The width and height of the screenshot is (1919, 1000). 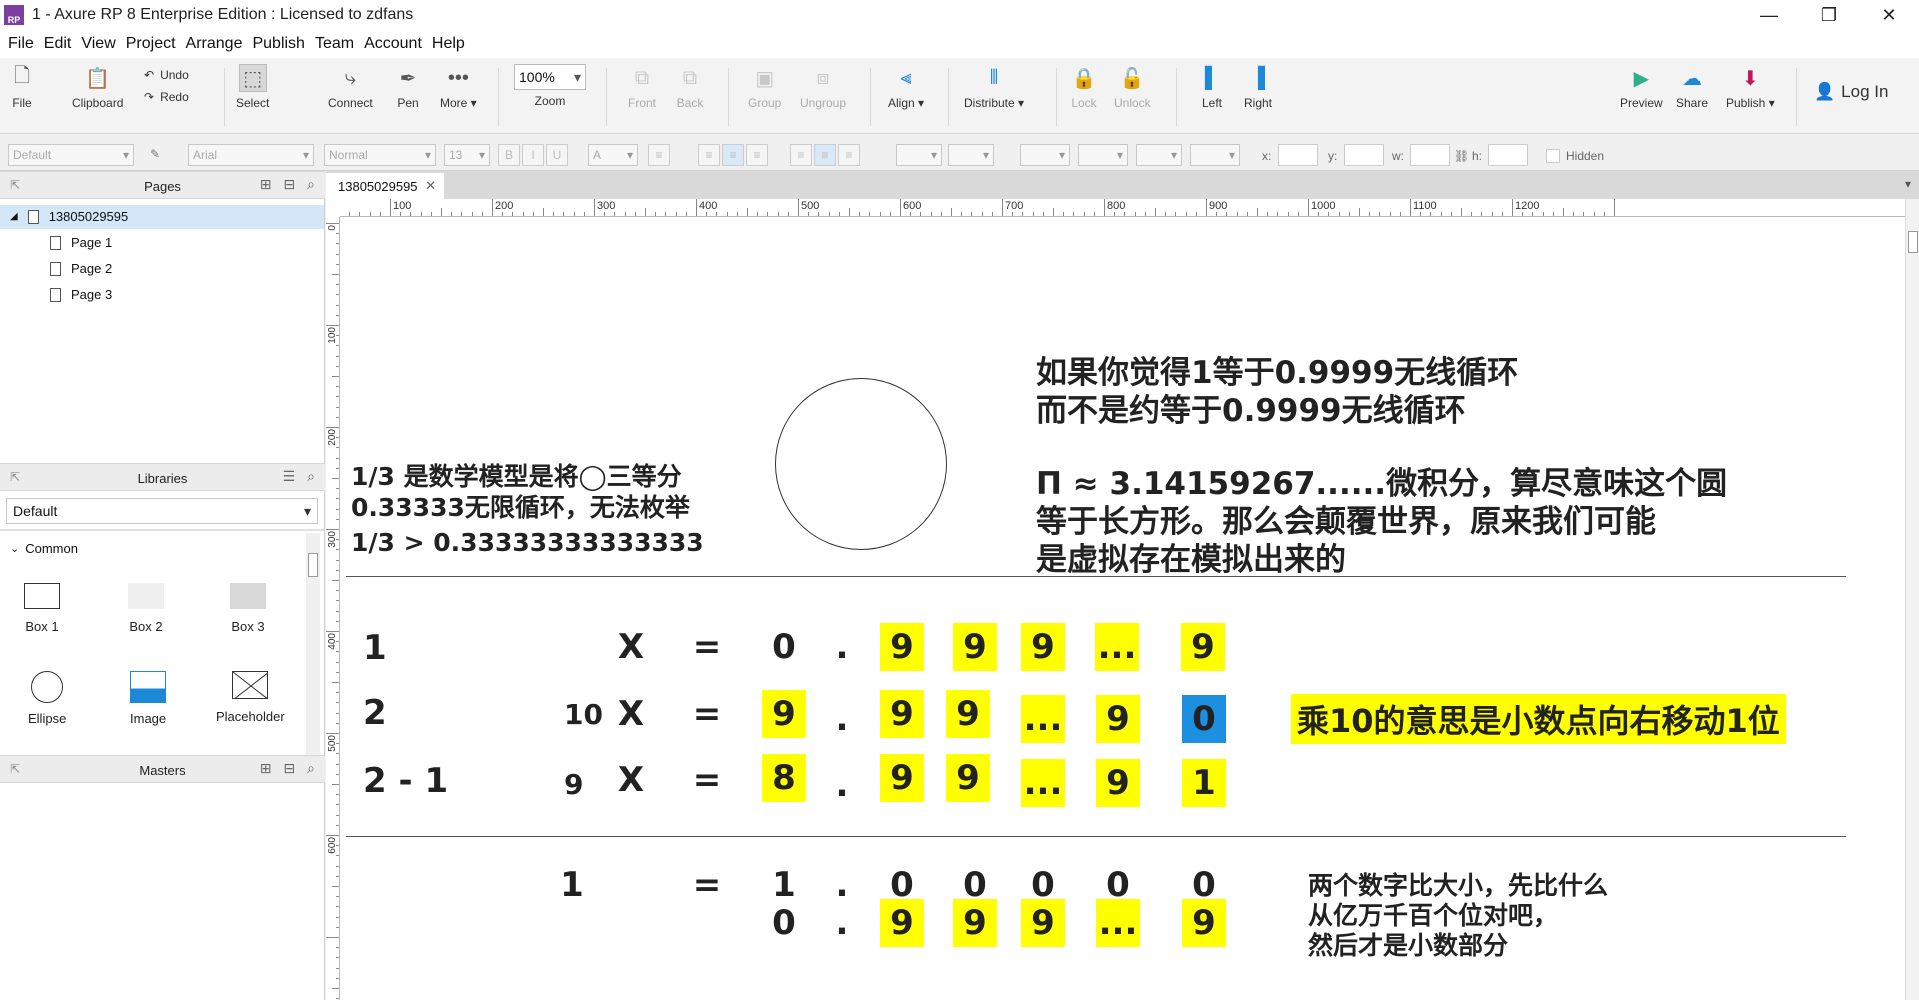 I want to click on bold-button: B, so click(x=509, y=155).